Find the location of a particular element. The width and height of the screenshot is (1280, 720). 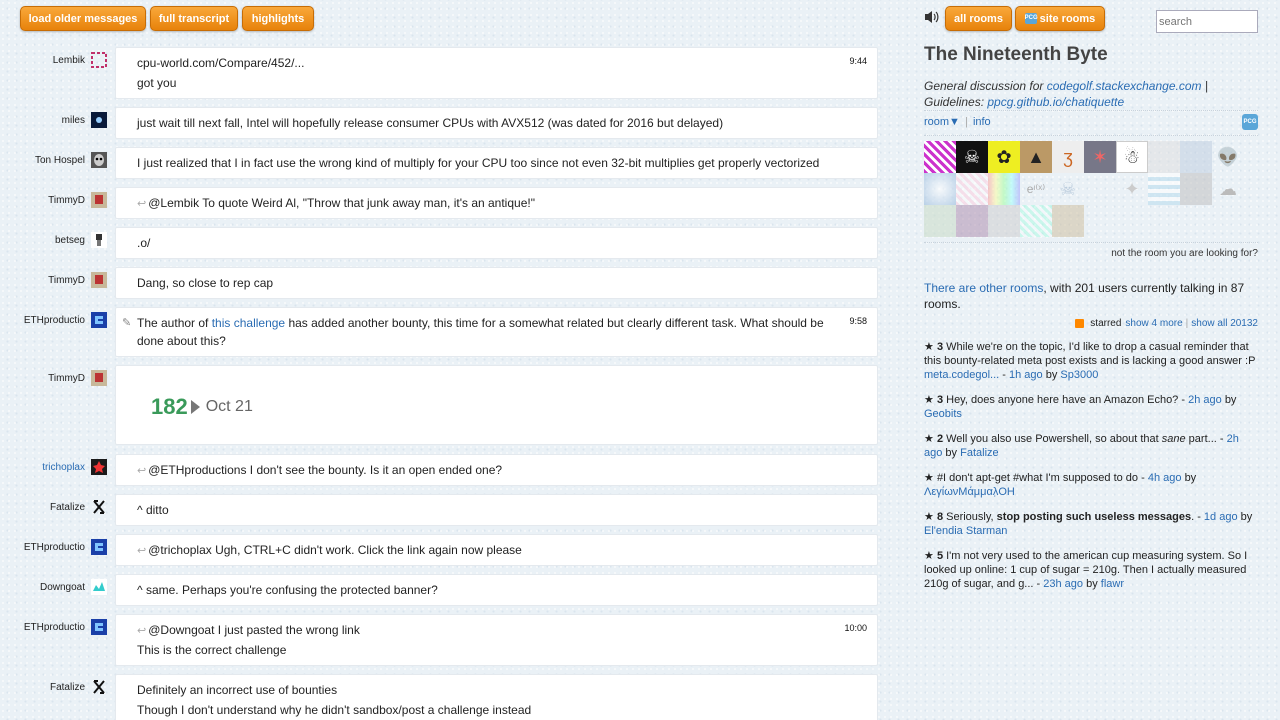

pcg-badge-icon: PCG is located at coordinates (1250, 122).